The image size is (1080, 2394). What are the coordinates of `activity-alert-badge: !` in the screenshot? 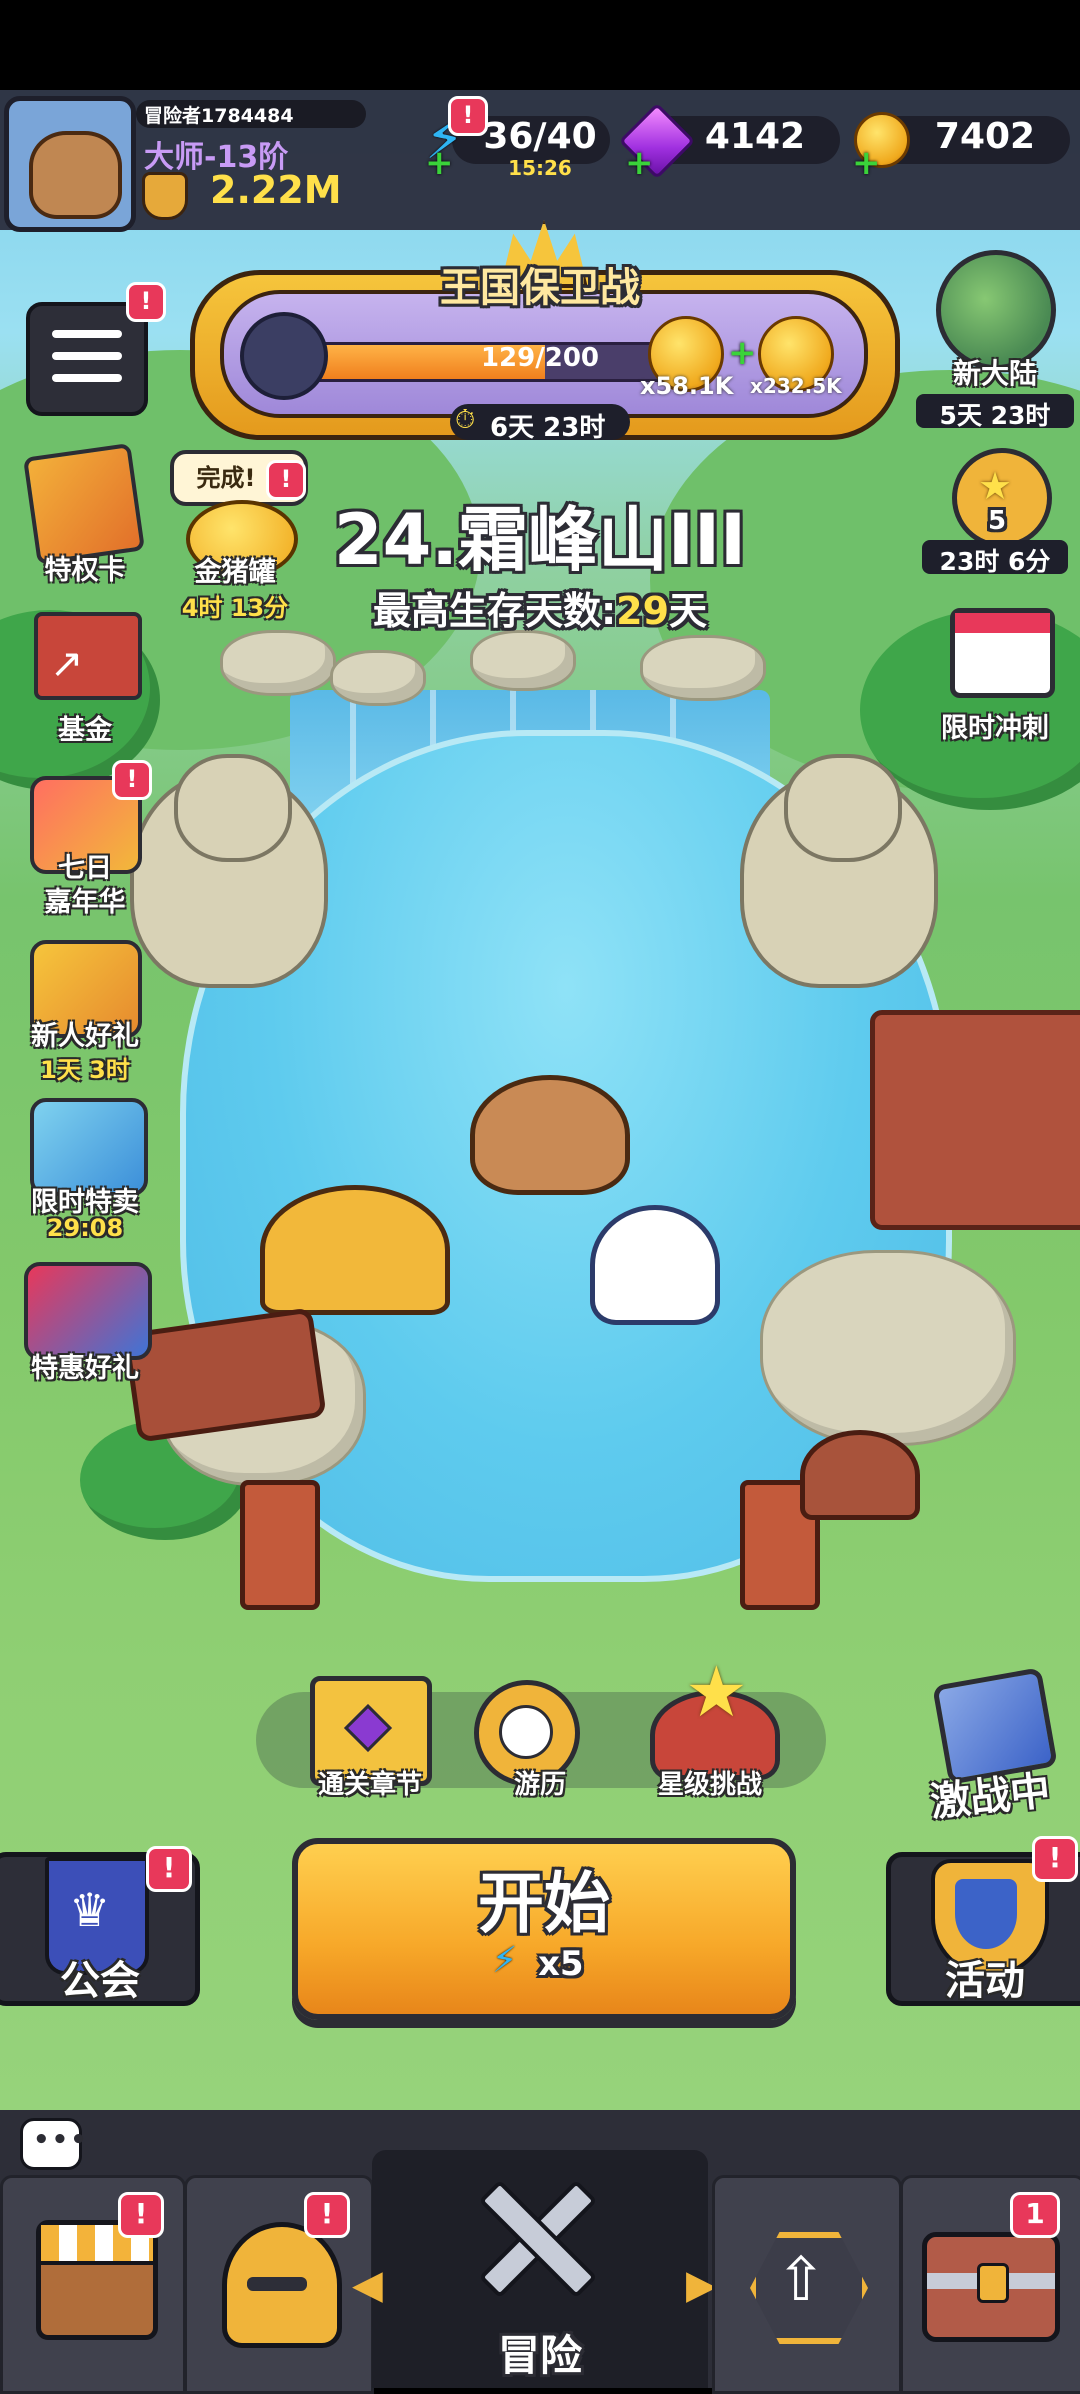 It's located at (1055, 1859).